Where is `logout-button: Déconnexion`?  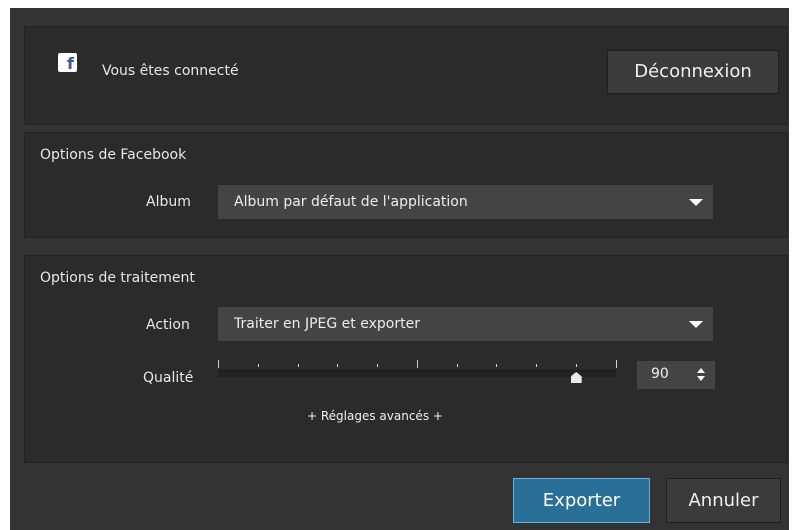 logout-button: Déconnexion is located at coordinates (693, 72).